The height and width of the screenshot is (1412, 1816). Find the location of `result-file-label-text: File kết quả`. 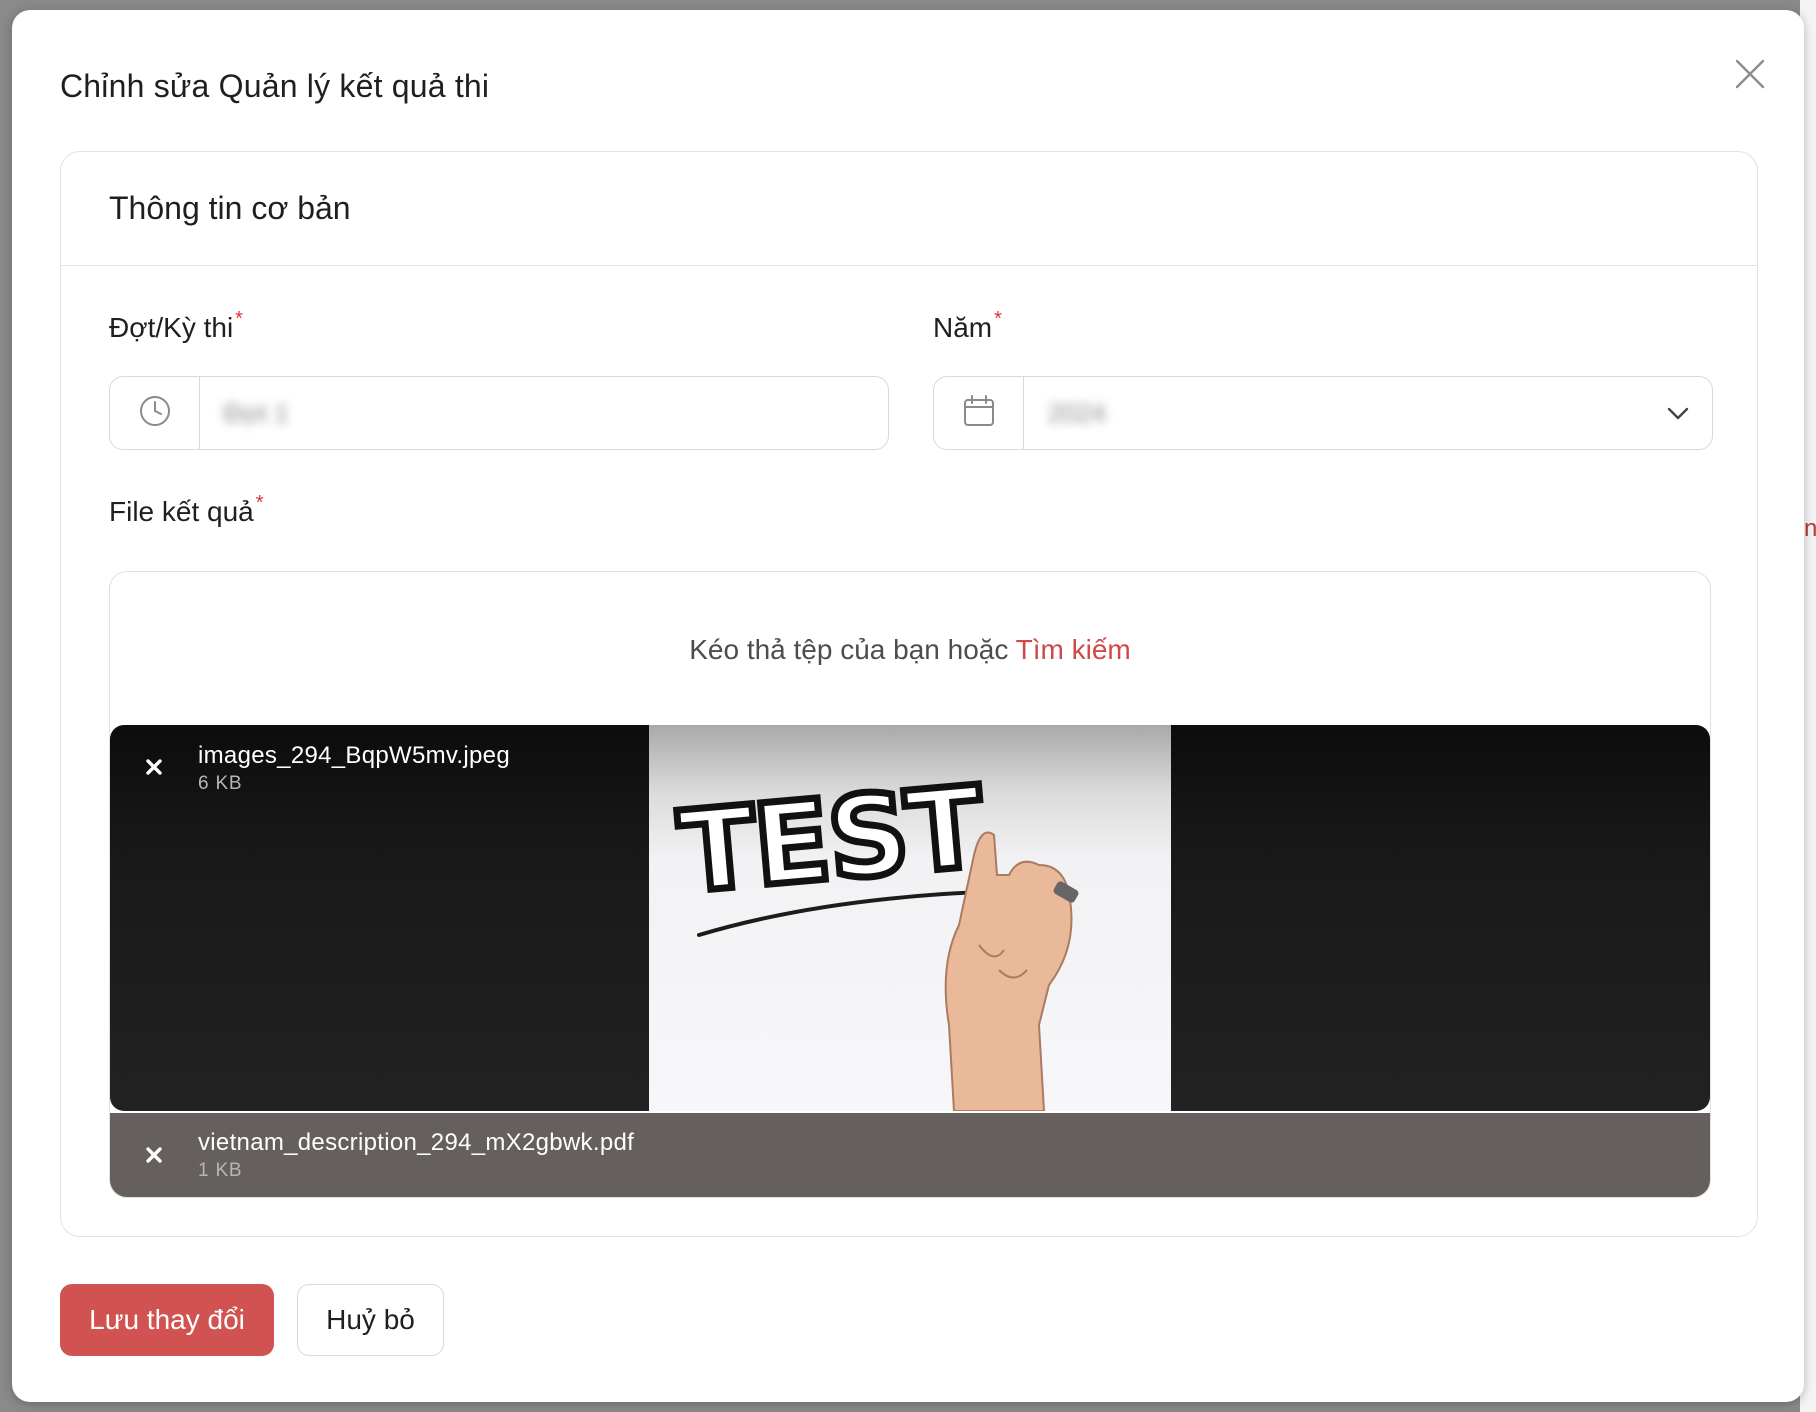

result-file-label-text: File kết quả is located at coordinates (181, 511).